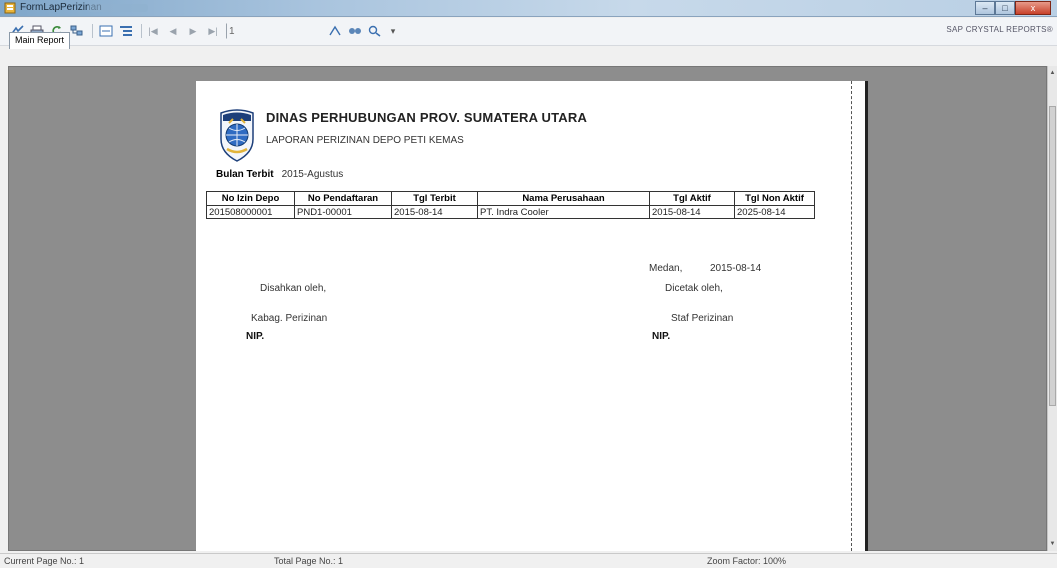 This screenshot has height=568, width=1057. What do you see at coordinates (1052, 256) in the screenshot?
I see `scrollbar-thumb` at bounding box center [1052, 256].